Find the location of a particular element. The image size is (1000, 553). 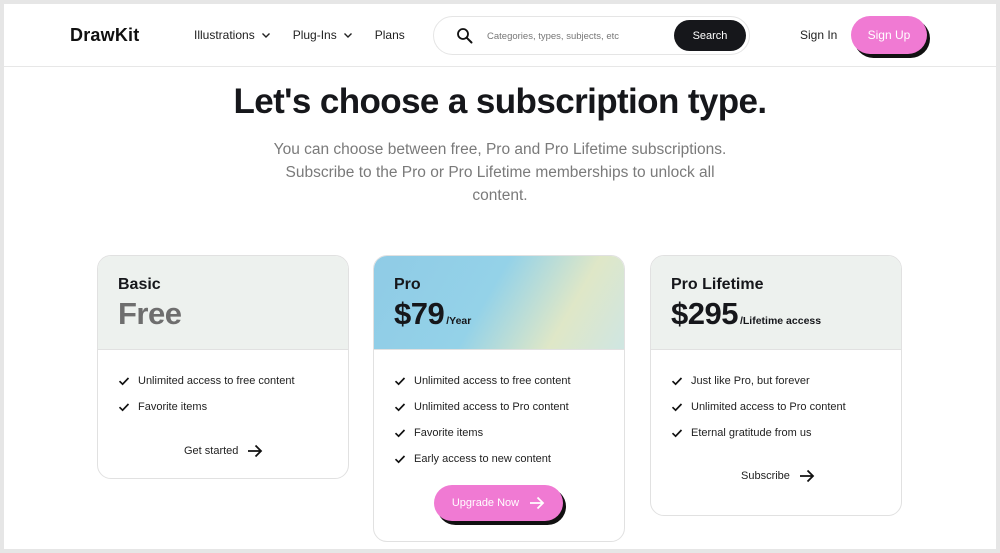

plan-period: /Year is located at coordinates (459, 321).